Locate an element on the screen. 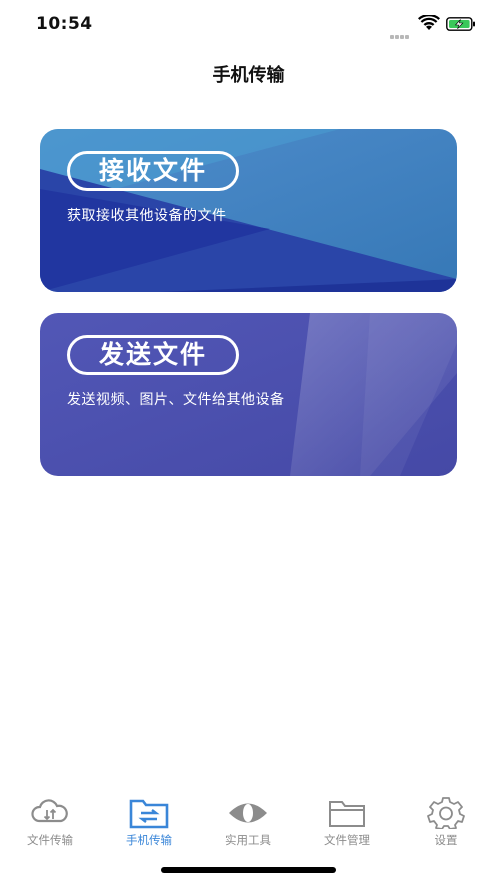 The height and width of the screenshot is (883, 497). folder-icon is located at coordinates (347, 814).